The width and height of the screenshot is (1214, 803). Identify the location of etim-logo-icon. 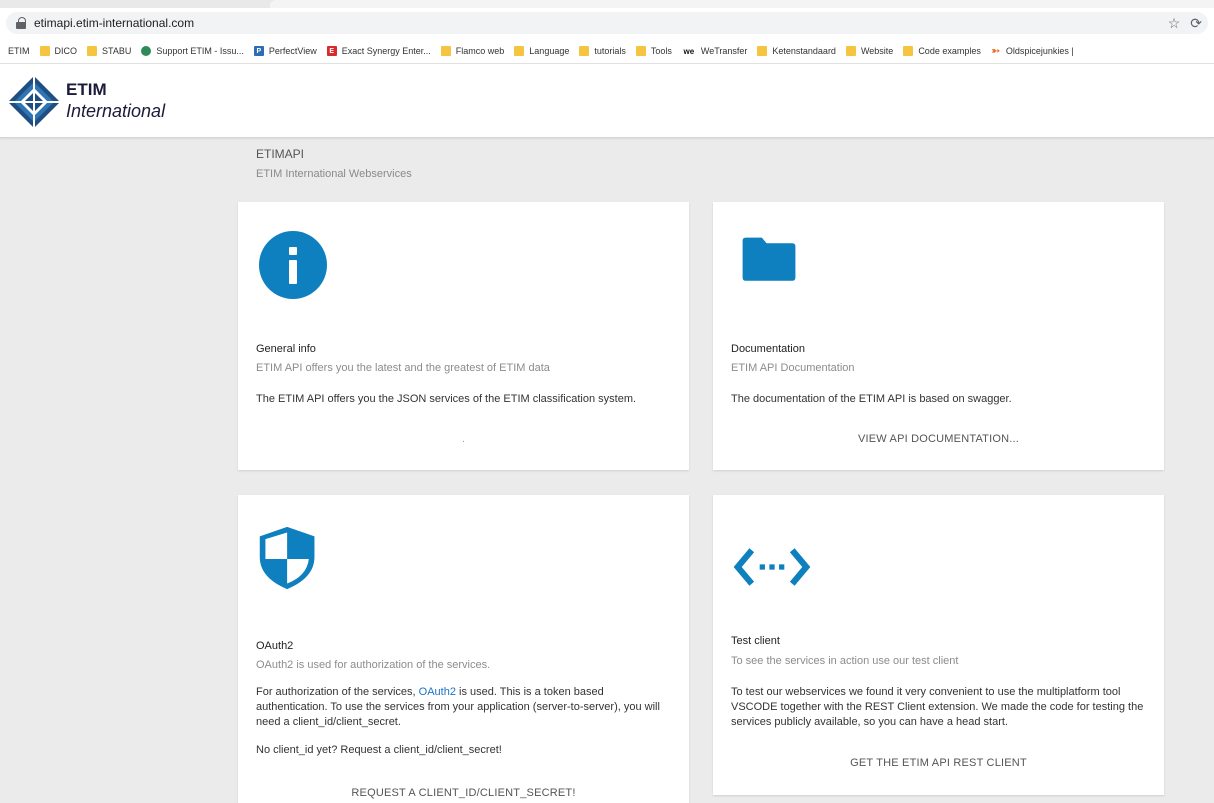
(34, 102).